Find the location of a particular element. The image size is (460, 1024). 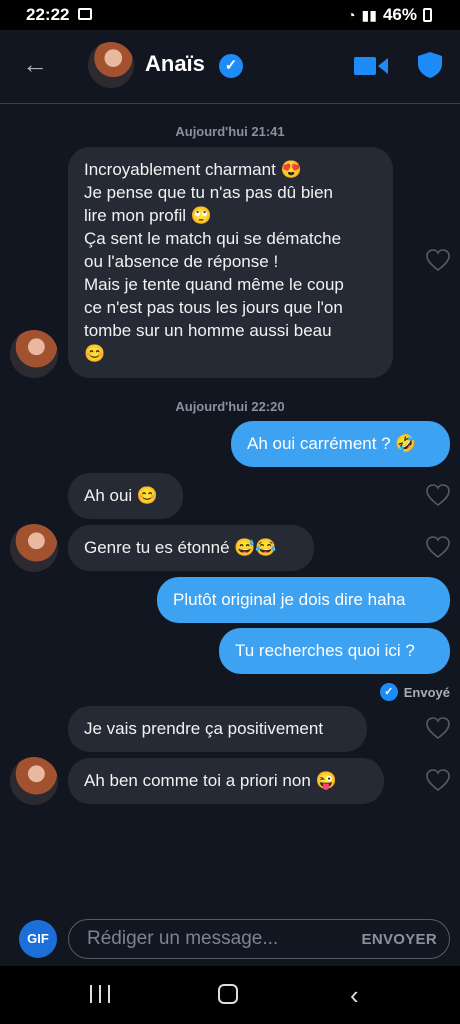

message-bubble-outgoing: Ah oui carrément ? 🤣 is located at coordinates (340, 444).